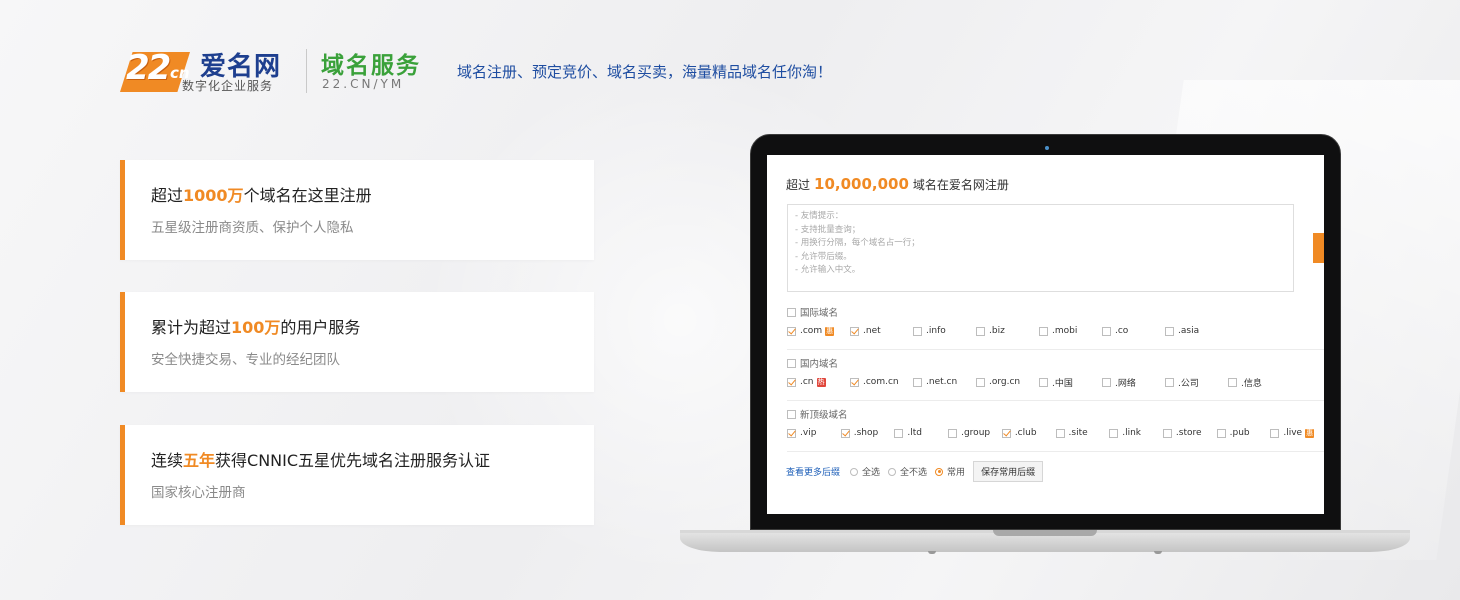  Describe the element at coordinates (1055, 312) in the screenshot. I see `group-header: 国际域名` at that location.